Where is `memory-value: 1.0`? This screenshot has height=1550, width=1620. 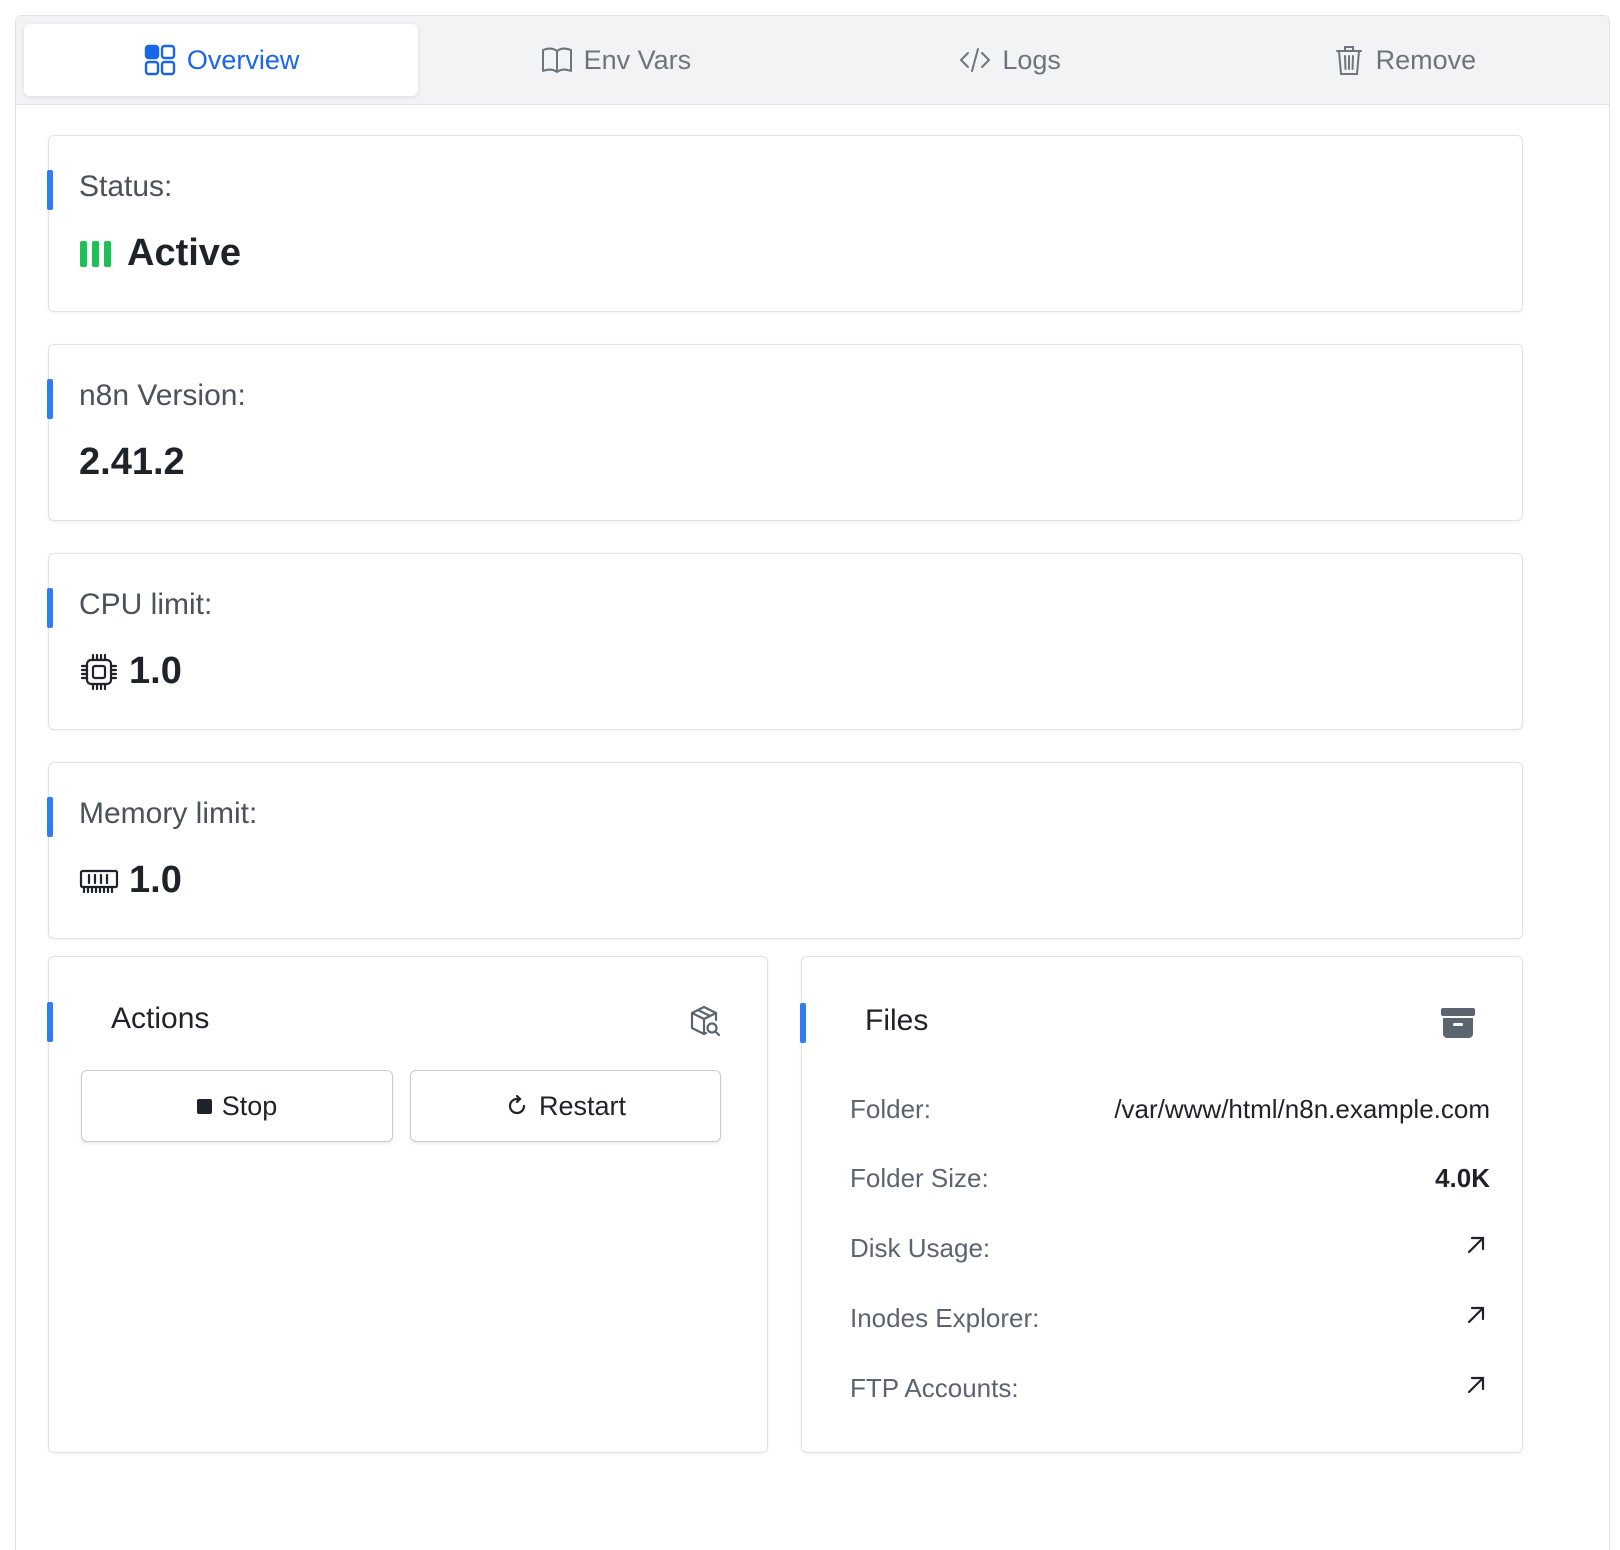 memory-value: 1.0 is located at coordinates (155, 880).